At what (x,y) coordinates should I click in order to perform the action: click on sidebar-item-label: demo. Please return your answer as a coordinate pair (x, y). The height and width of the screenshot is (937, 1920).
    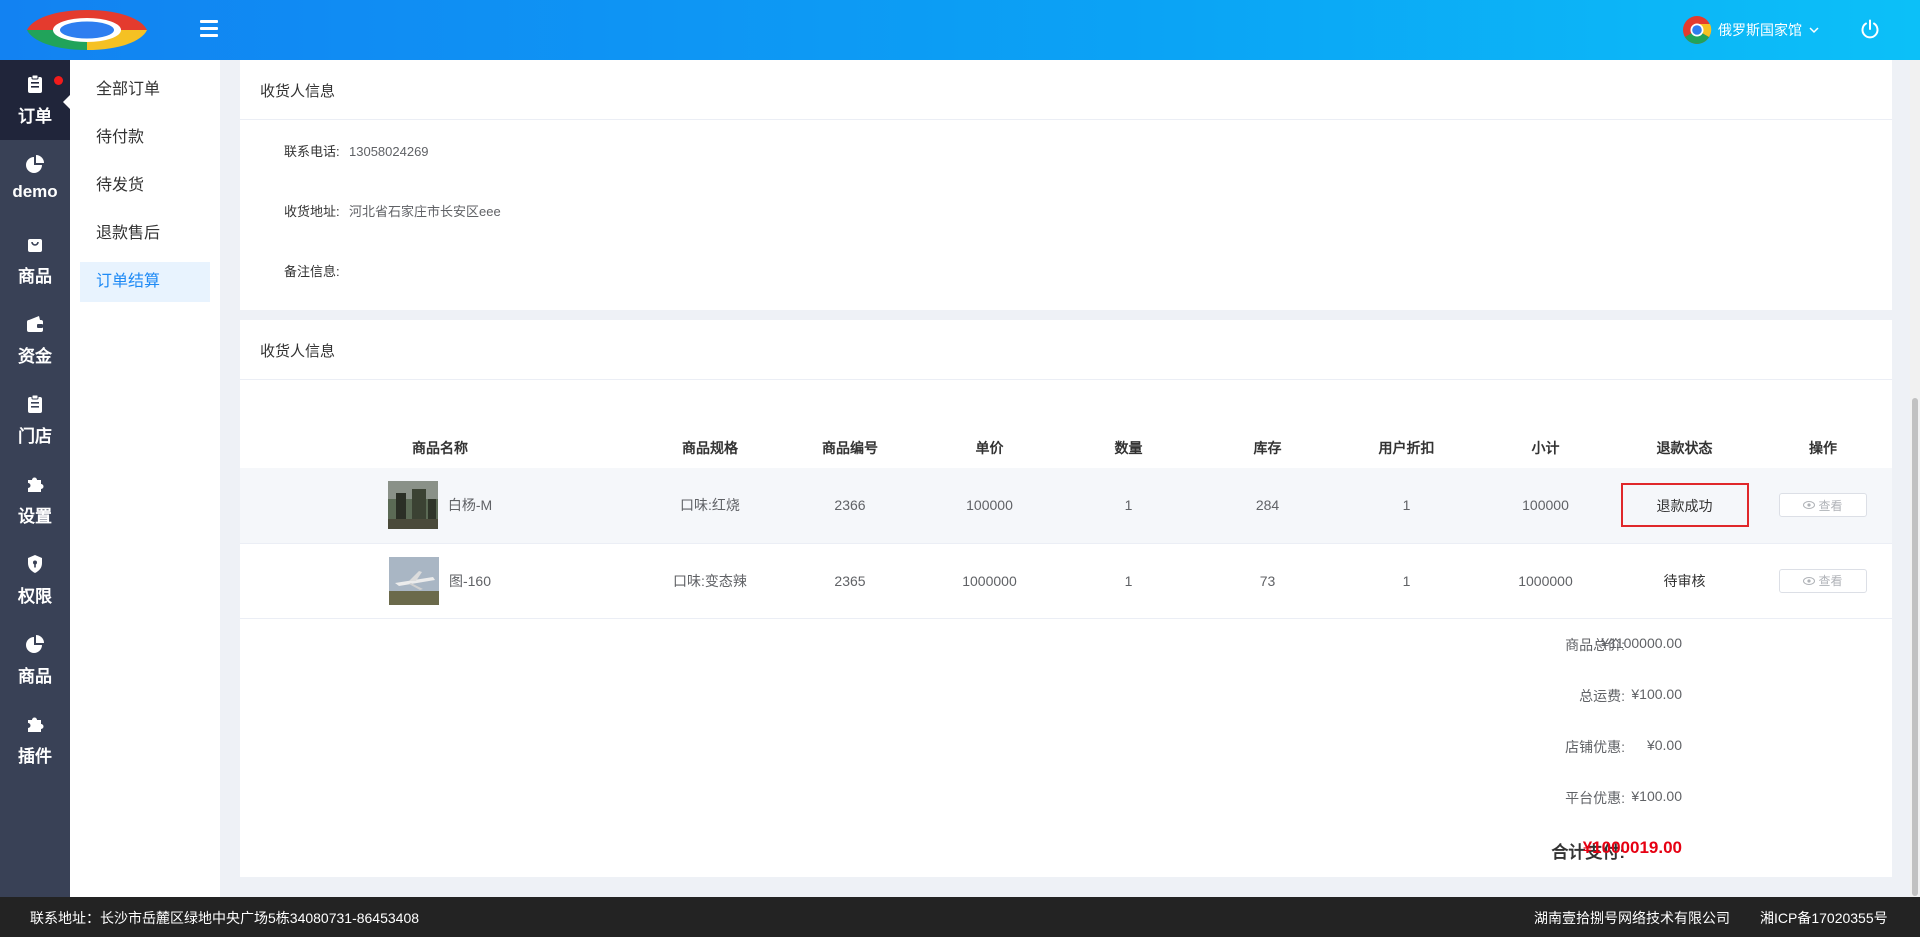
    Looking at the image, I should click on (35, 191).